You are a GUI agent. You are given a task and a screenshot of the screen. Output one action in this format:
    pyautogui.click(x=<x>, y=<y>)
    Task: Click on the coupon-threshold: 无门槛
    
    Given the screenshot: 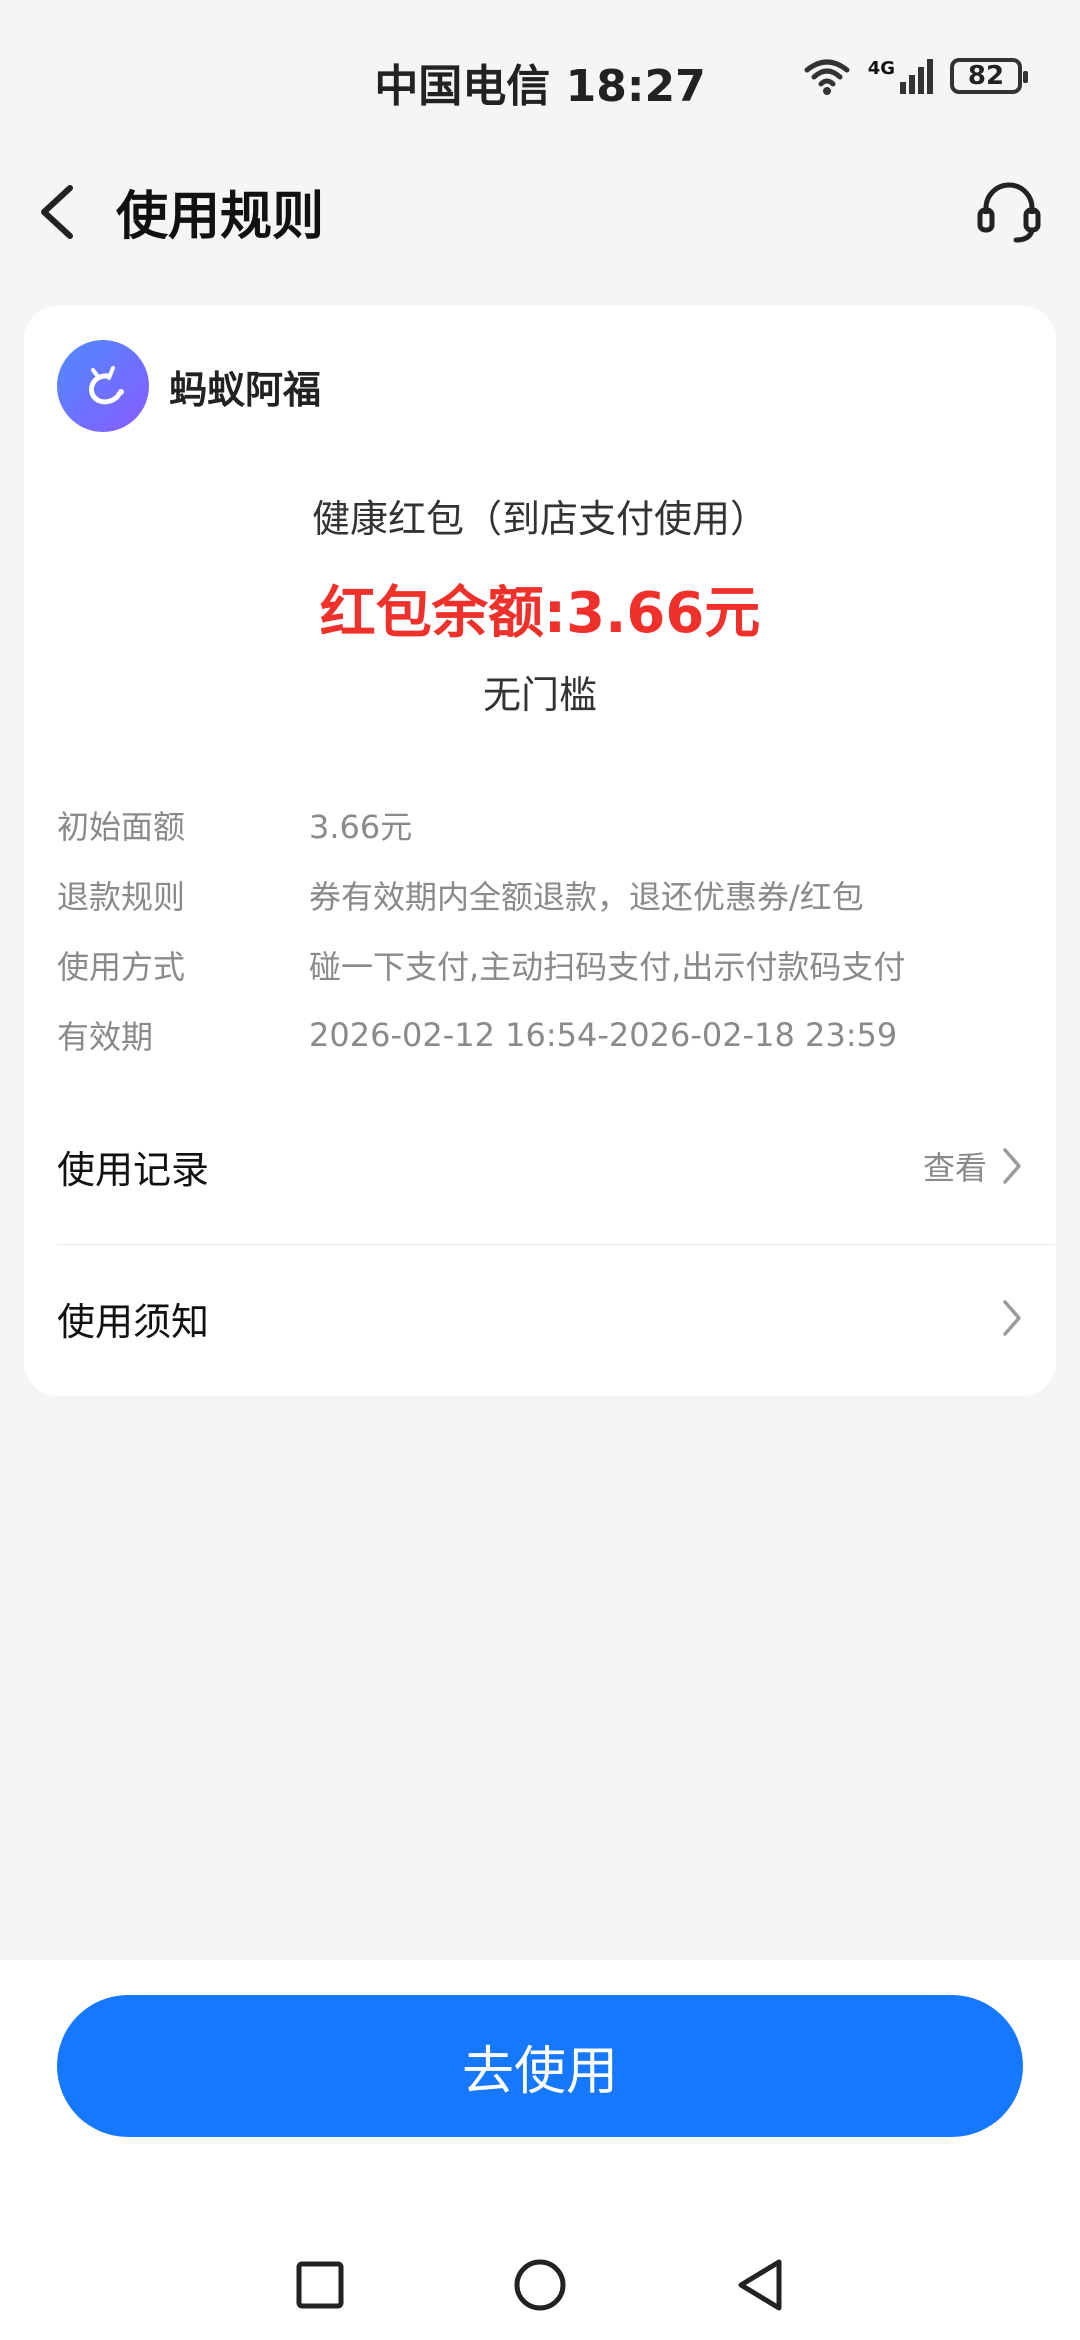 What is the action you would take?
    pyautogui.click(x=539, y=695)
    